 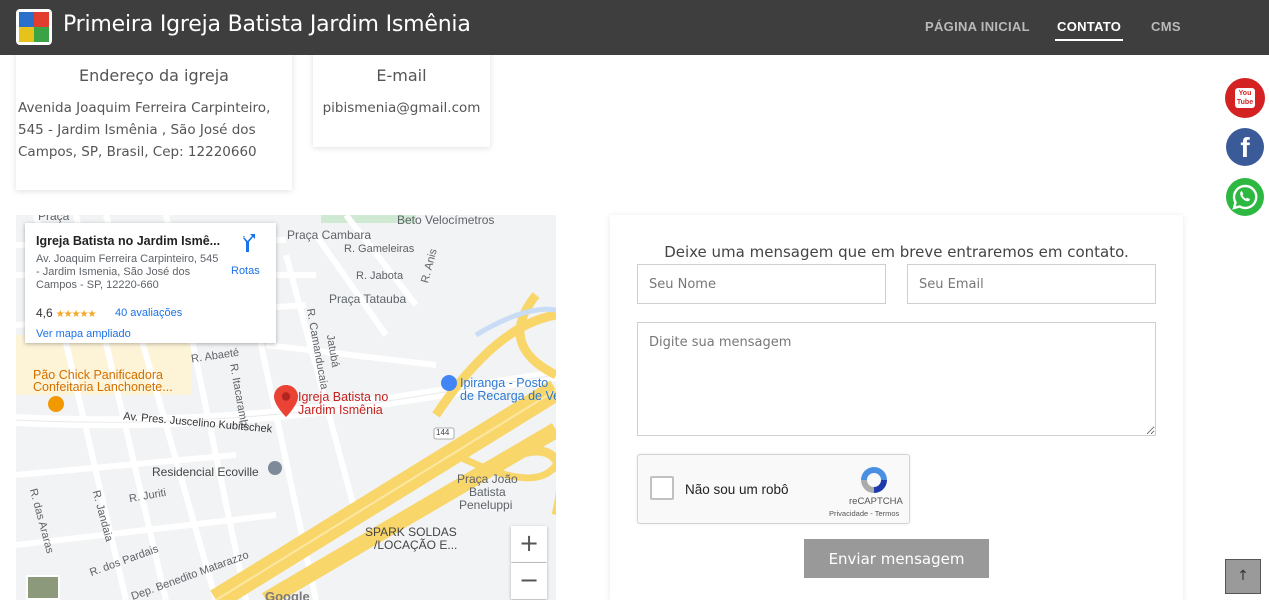 I want to click on address-card-title: Endereço da igreja, so click(x=154, y=75).